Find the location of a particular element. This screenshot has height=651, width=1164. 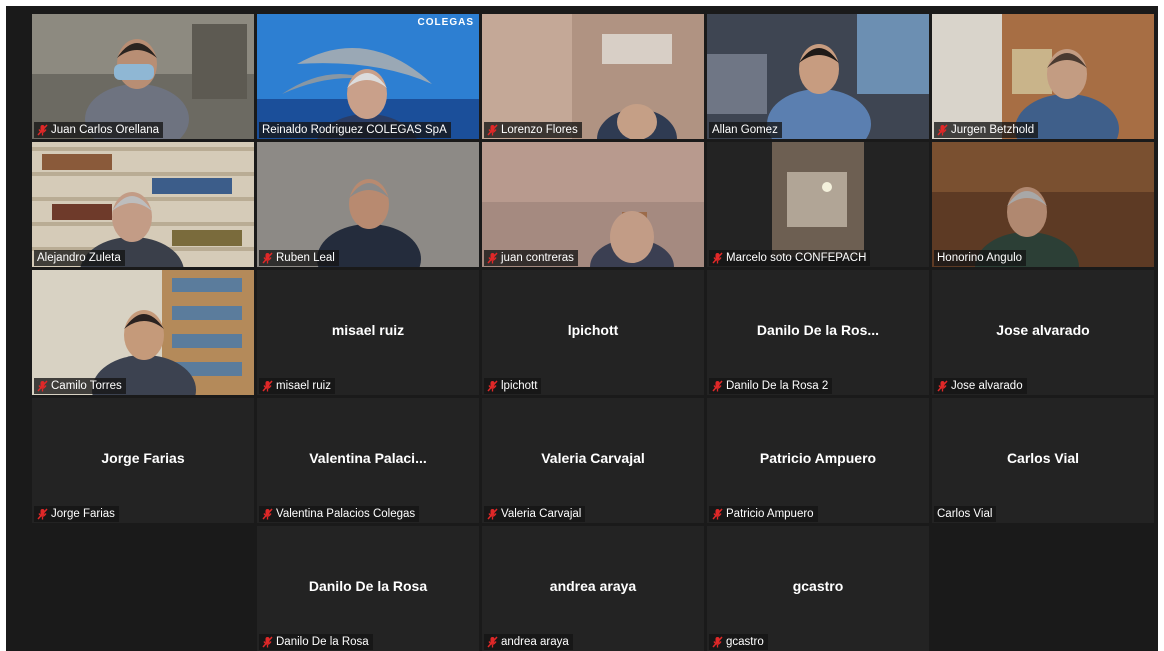

participant-tile-reinaldo-rodriguez-colegas-spa: COLEGAS Reinaldo Rodriguez COLEGAS SpA is located at coordinates (368, 76).